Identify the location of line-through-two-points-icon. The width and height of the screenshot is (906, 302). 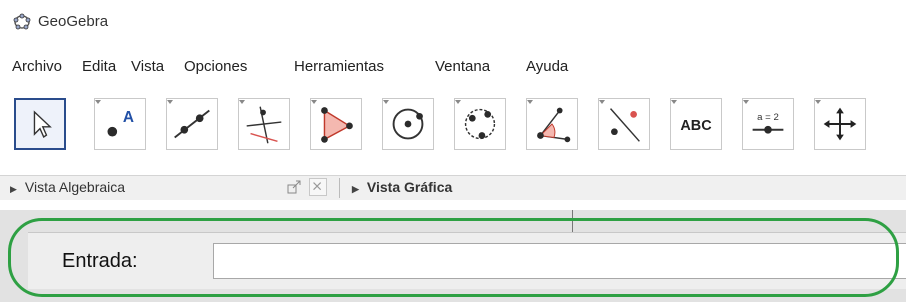
(192, 124).